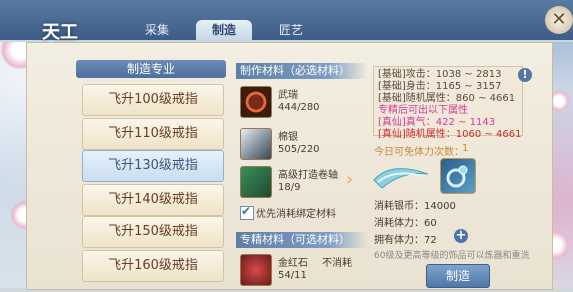  I want to click on tab-craft: 制造, so click(224, 30).